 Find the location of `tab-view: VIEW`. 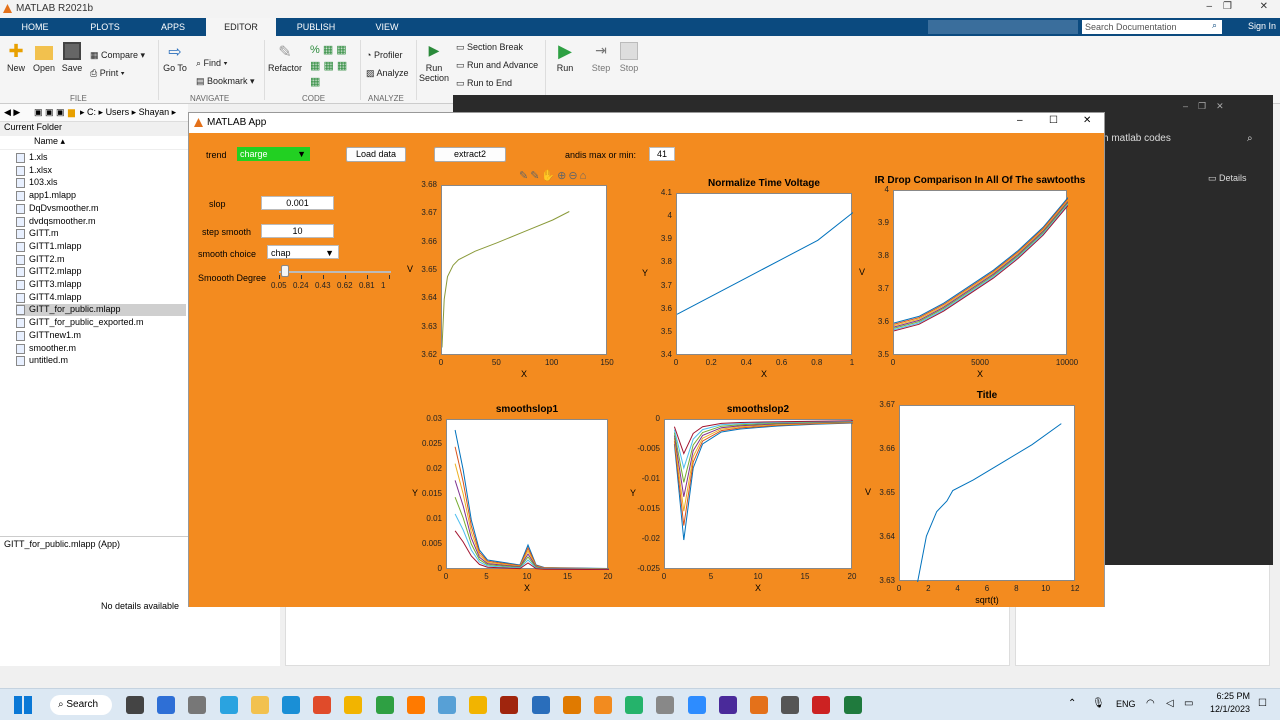

tab-view: VIEW is located at coordinates (387, 27).